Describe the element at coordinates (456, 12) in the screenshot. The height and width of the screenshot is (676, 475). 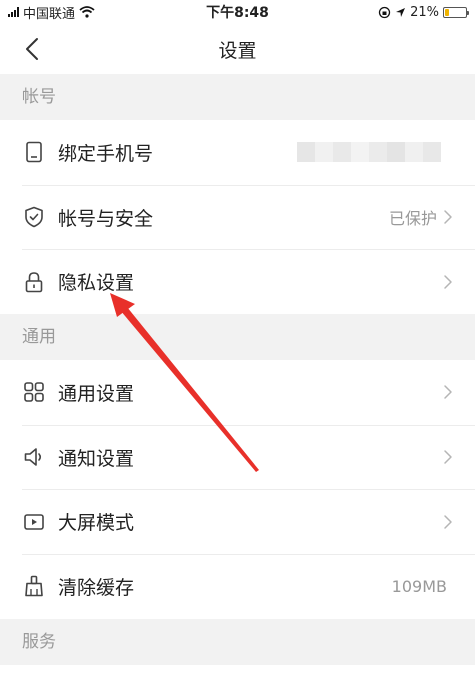
I see `battery-icon` at that location.